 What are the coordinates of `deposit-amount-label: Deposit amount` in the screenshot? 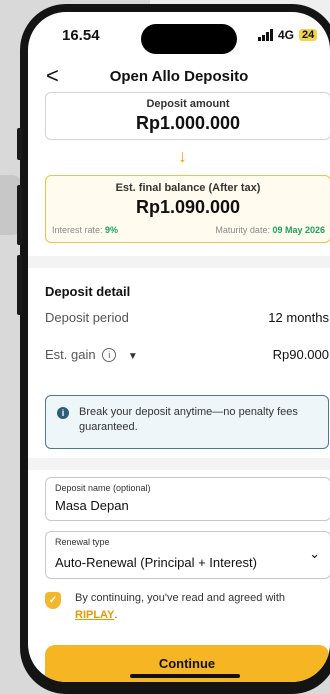 It's located at (188, 104).